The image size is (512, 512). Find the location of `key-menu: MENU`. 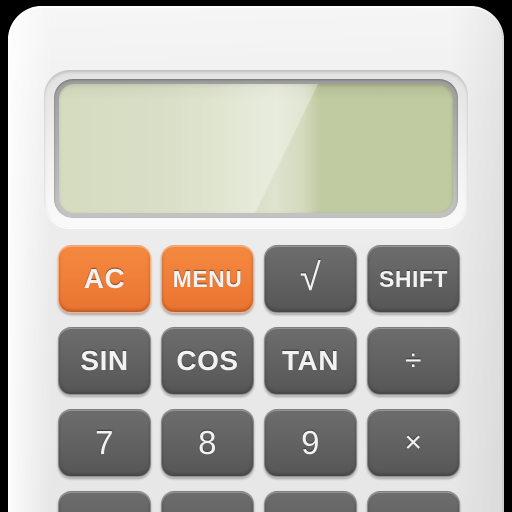

key-menu: MENU is located at coordinates (207, 279).